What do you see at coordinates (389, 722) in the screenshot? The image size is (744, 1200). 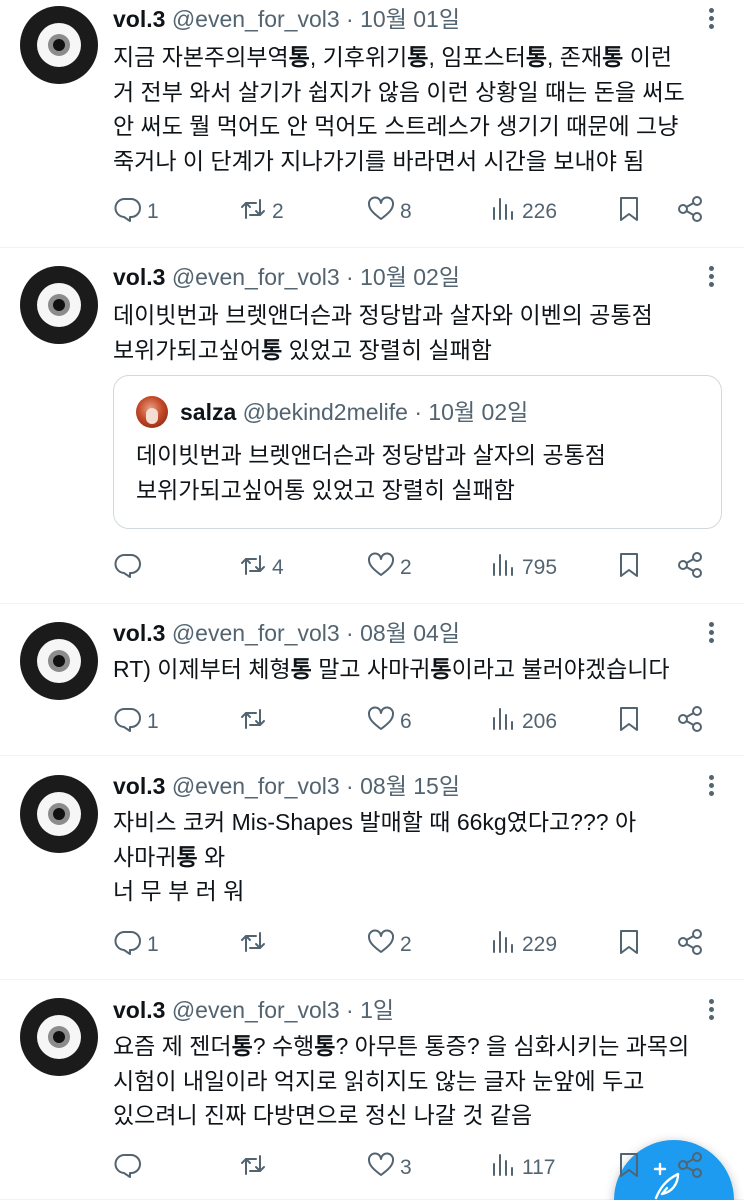 I see `like-button: 6` at bounding box center [389, 722].